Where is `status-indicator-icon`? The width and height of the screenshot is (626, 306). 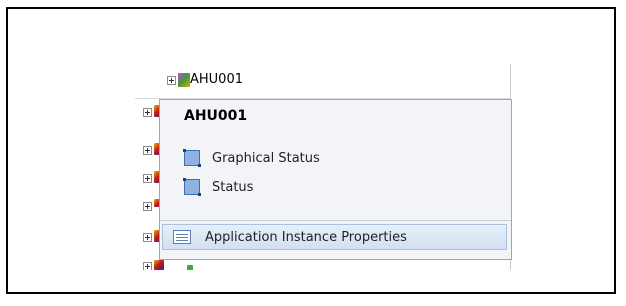 status-indicator-icon is located at coordinates (190, 267).